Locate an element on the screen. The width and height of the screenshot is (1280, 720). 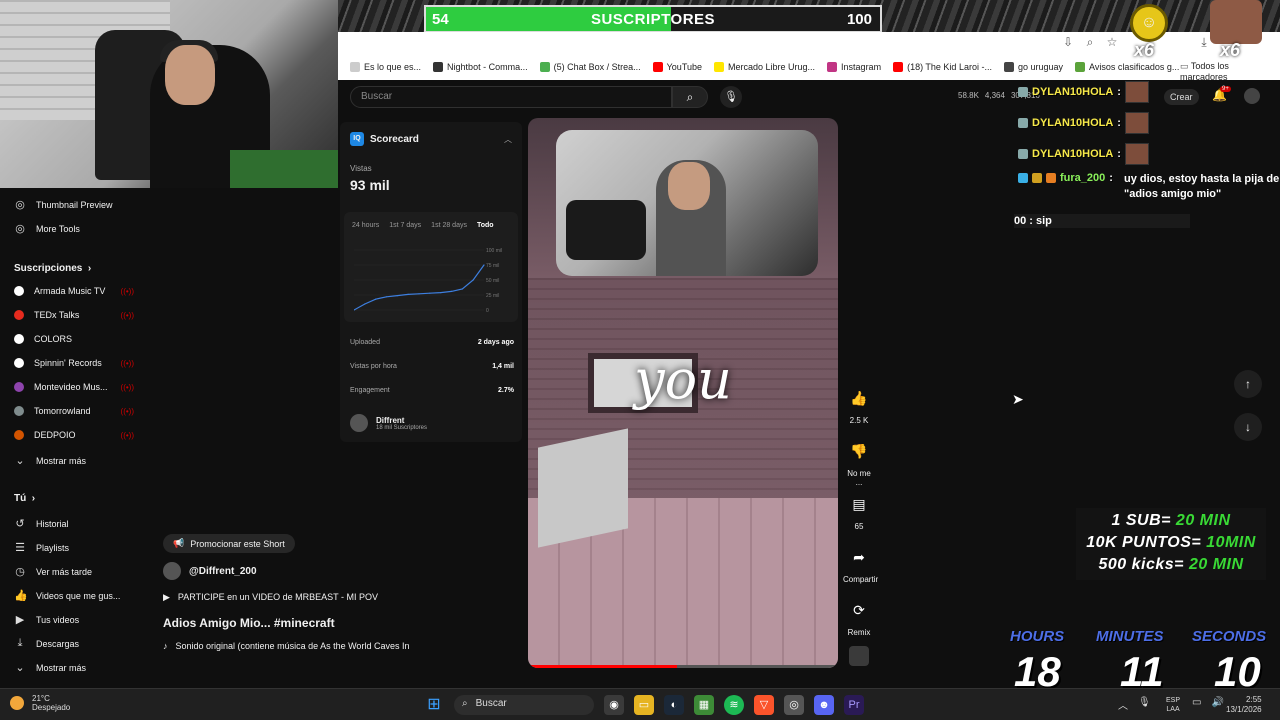
multiplier-badge-left: ☺ x6 is located at coordinates (1148, 31).